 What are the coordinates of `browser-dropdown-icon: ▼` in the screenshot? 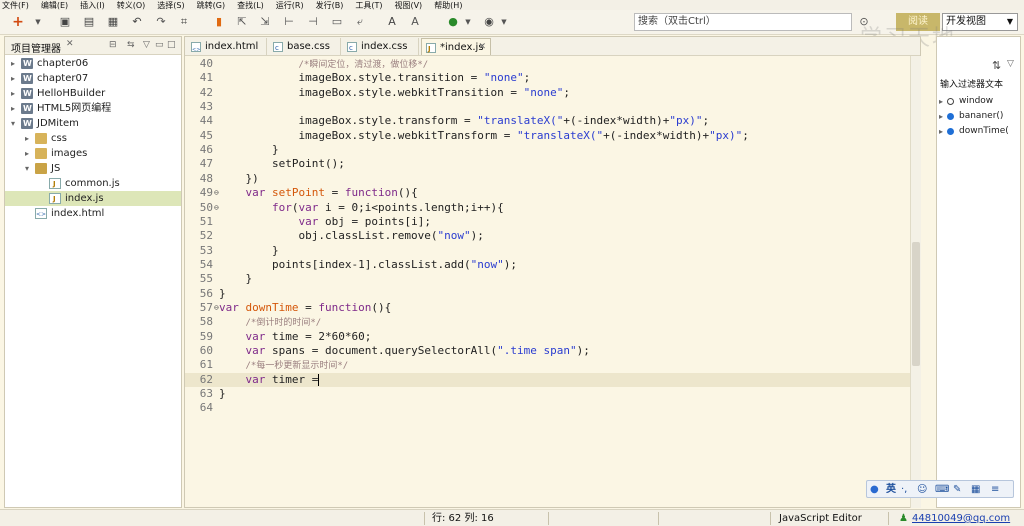 It's located at (504, 22).